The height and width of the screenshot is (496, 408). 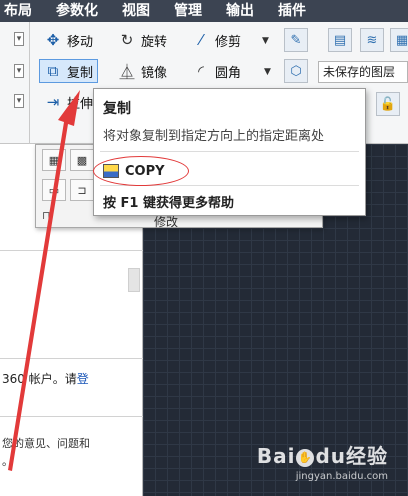 I want to click on erase-icon: ✎, so click(x=296, y=40).